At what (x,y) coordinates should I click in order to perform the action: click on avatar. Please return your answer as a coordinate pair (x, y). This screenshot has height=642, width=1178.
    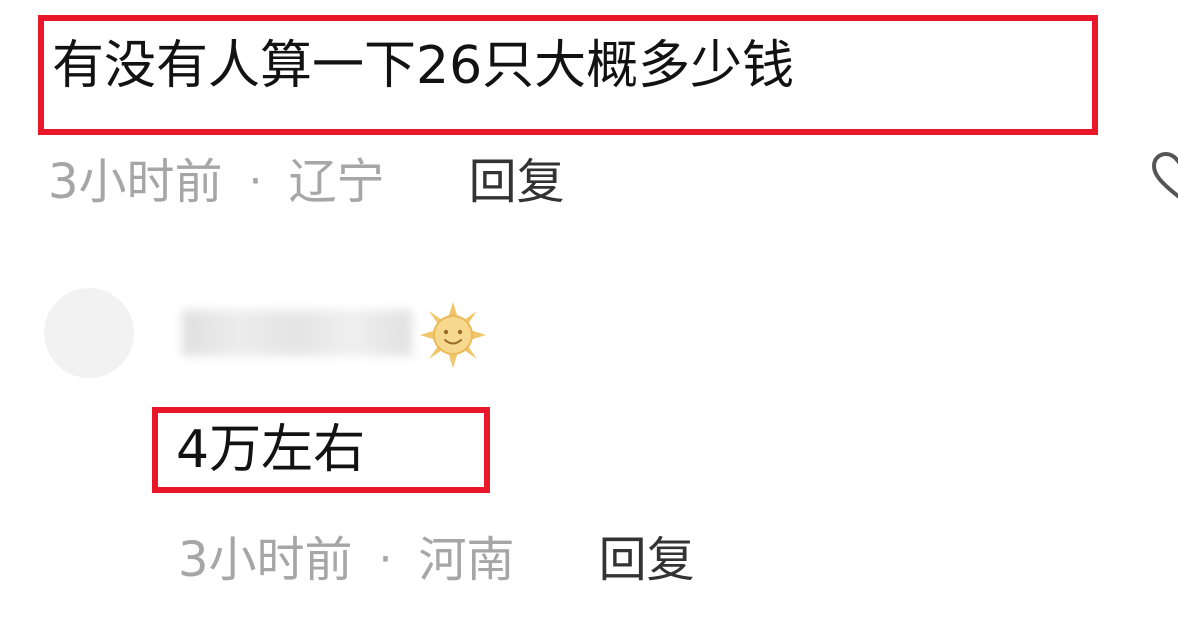
    Looking at the image, I should click on (89, 333).